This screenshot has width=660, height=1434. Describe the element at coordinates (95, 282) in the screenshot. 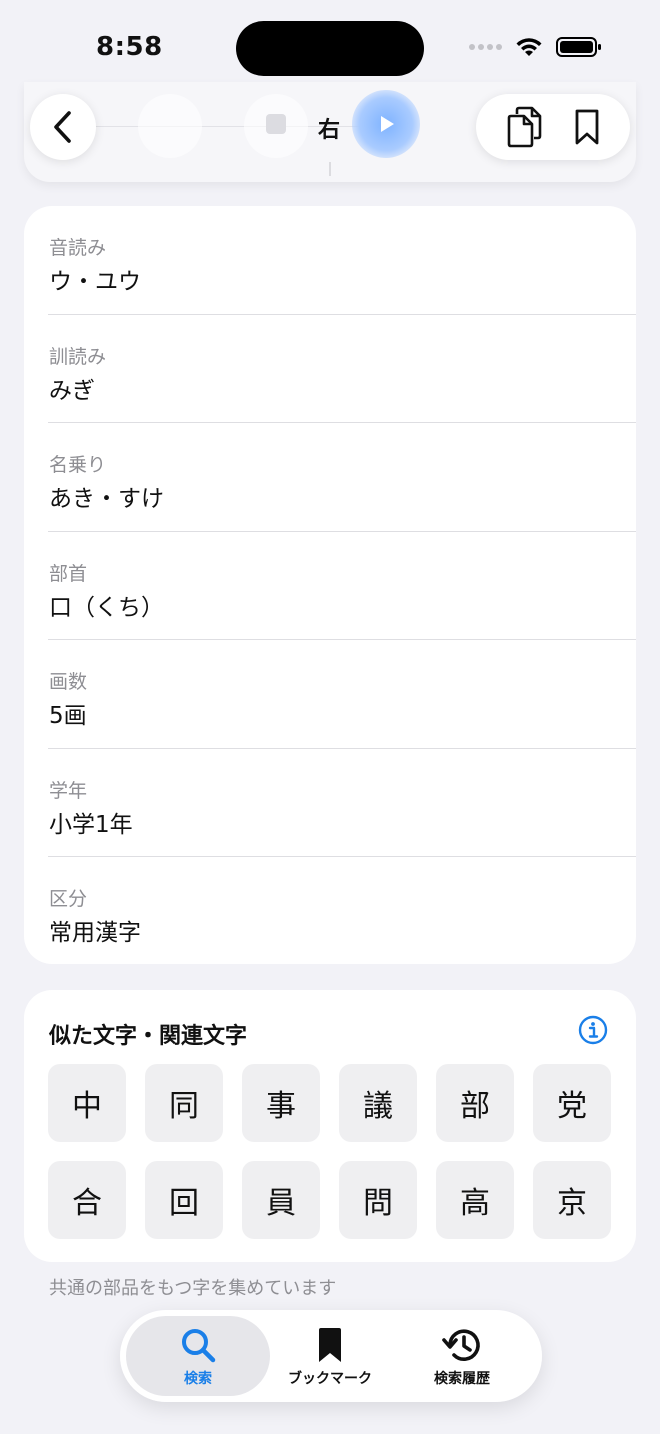

I see `info-value: ウ・ユウ` at that location.